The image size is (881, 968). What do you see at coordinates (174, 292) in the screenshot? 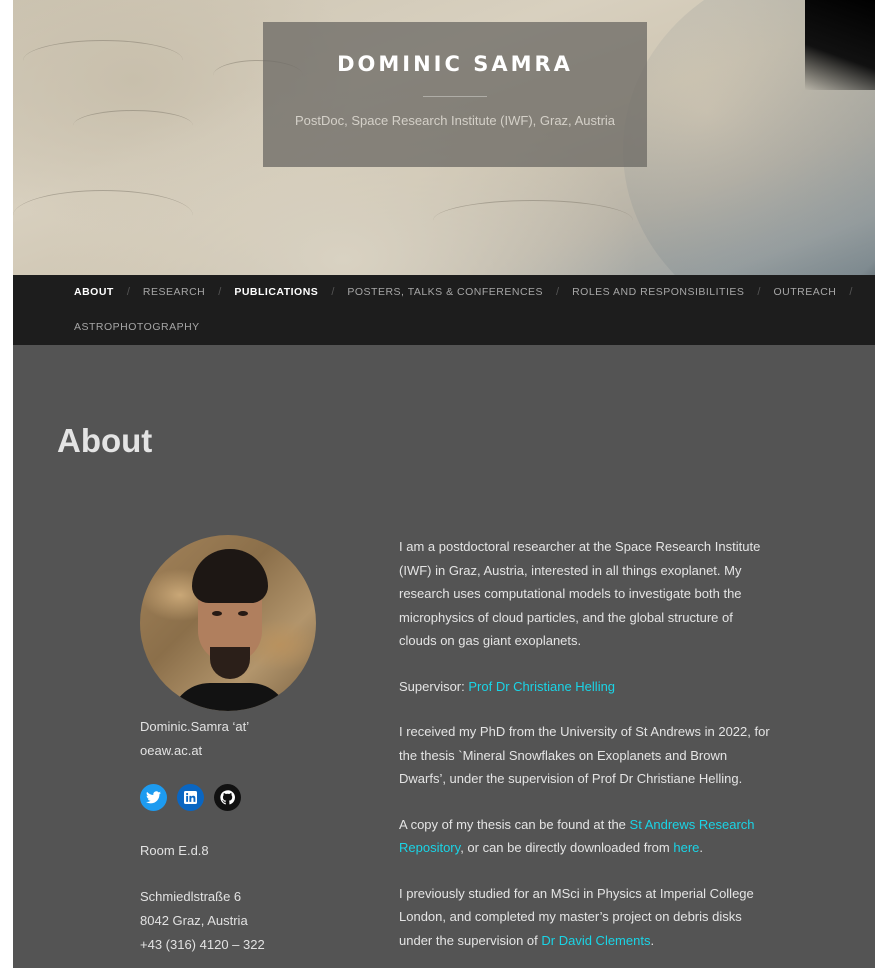
I see `nav-item-research: RESEARCH` at bounding box center [174, 292].